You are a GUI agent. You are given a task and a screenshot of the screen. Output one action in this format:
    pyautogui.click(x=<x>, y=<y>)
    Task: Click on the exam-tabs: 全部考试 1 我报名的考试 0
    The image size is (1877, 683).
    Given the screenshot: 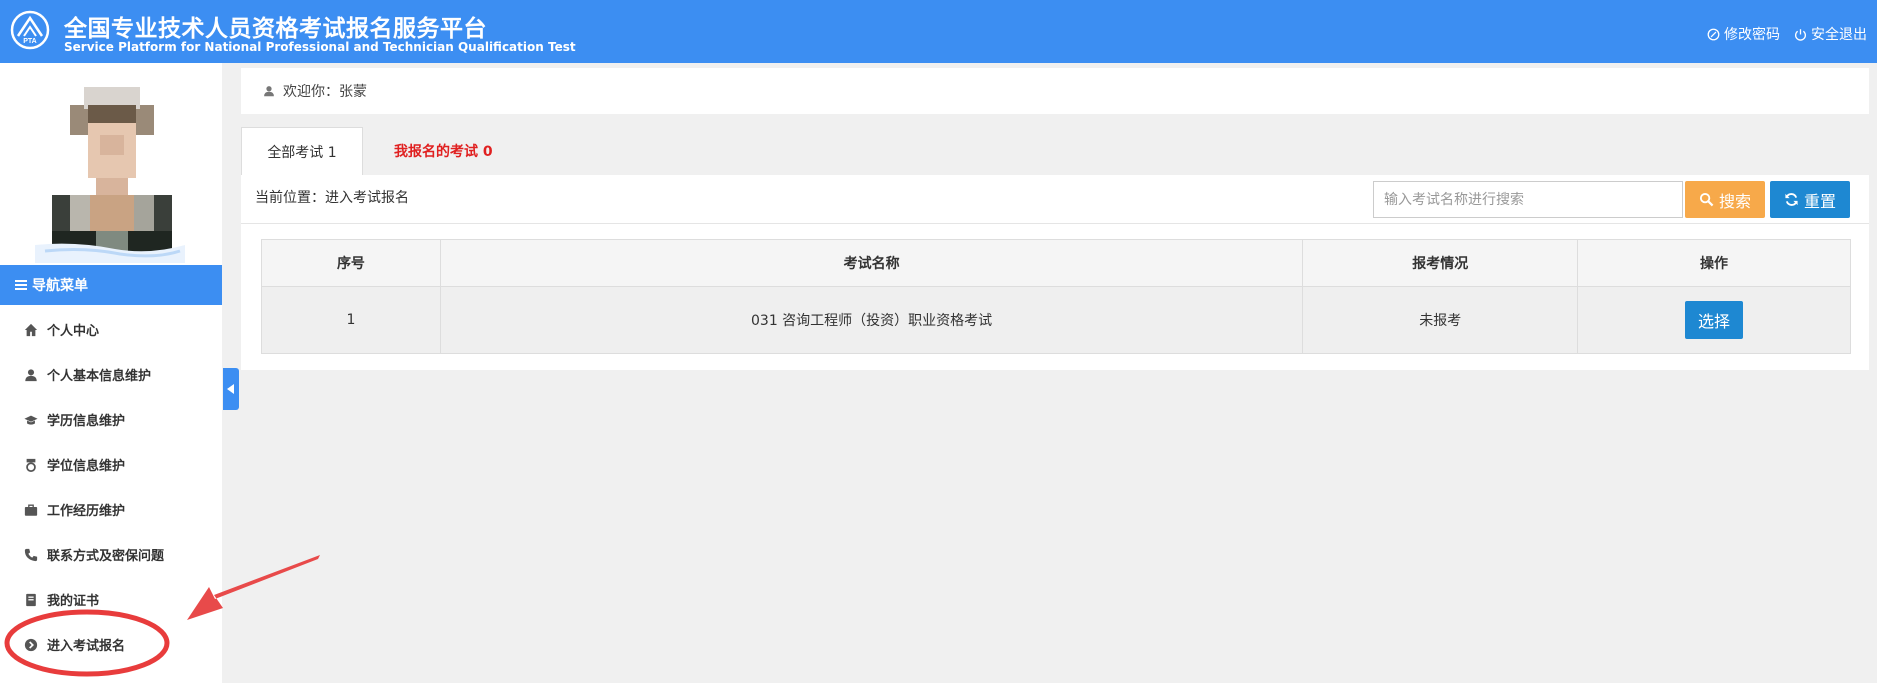 What is the action you would take?
    pyautogui.click(x=378, y=151)
    